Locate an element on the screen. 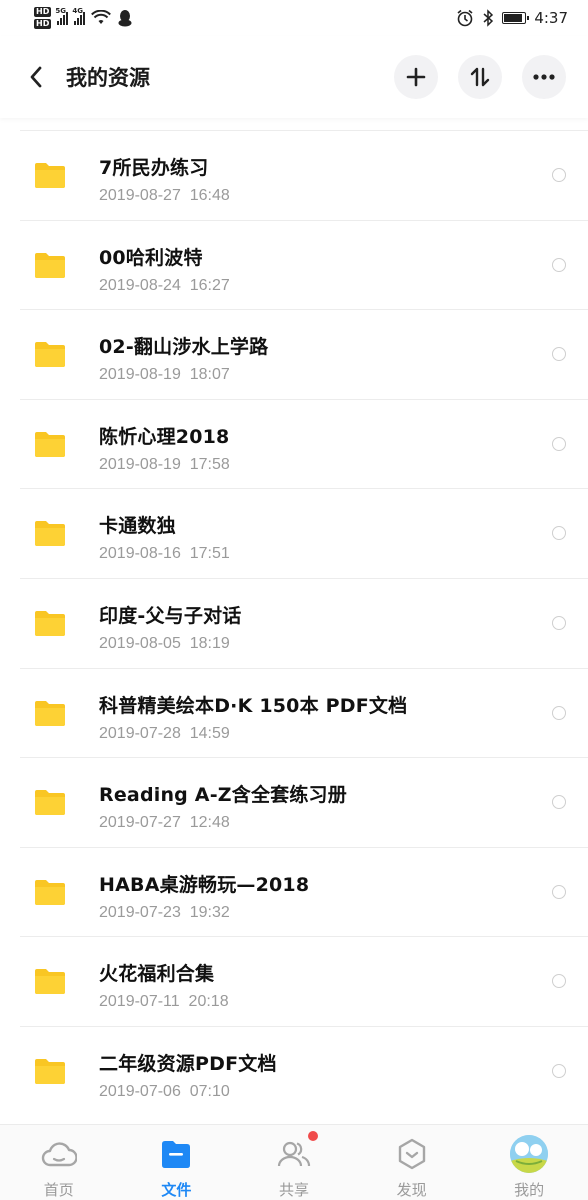 This screenshot has height=1200, width=588. file-info: 陈忻心理2018 2019-08-19 17:58 is located at coordinates (164, 448).